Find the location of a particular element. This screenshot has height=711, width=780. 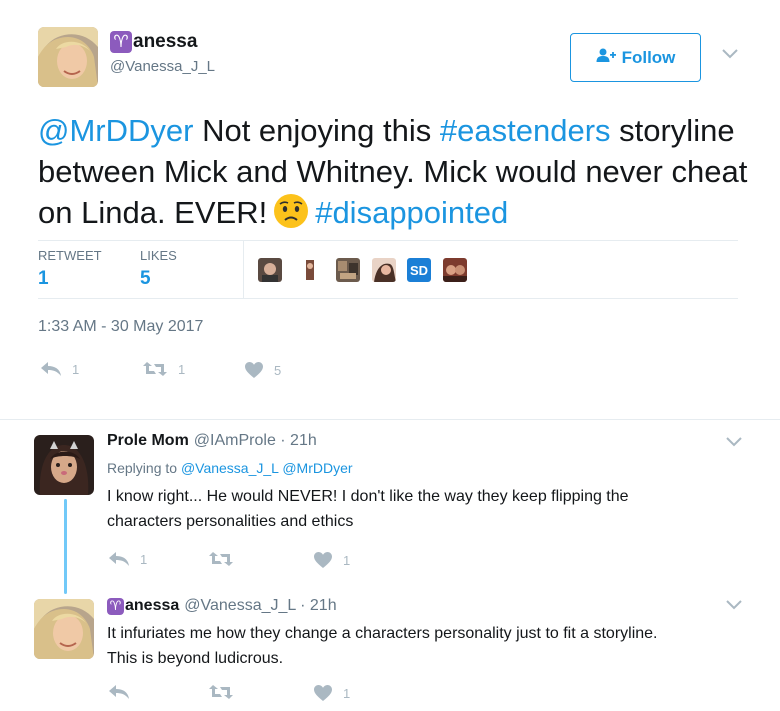

likes-count: 5 is located at coordinates (145, 279).